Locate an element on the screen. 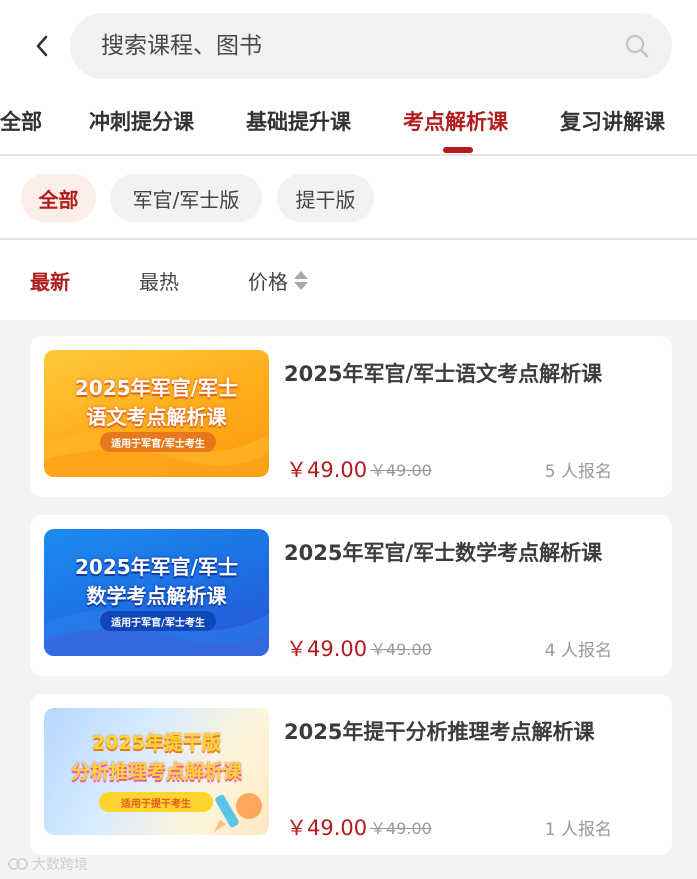 The width and height of the screenshot is (697, 879). tab-sprint: 冲刺提分课 is located at coordinates (141, 124).